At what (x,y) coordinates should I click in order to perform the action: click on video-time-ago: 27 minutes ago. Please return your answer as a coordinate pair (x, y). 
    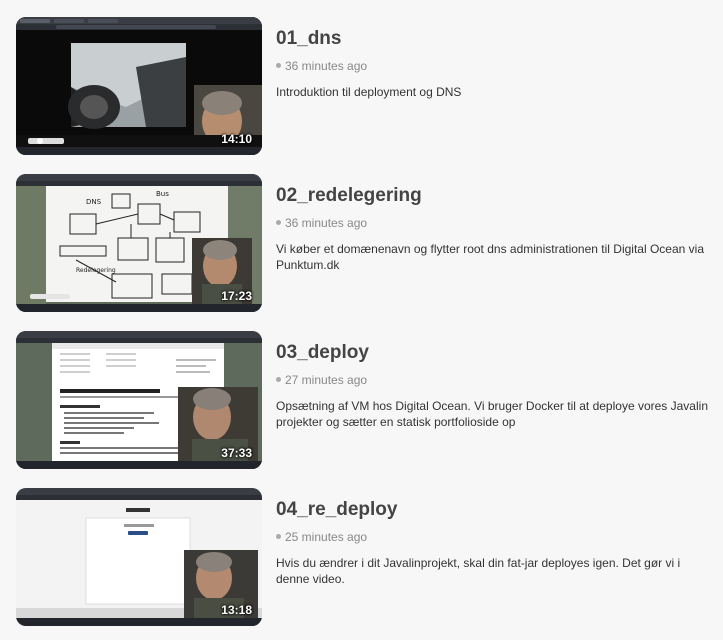
    Looking at the image, I should click on (326, 380).